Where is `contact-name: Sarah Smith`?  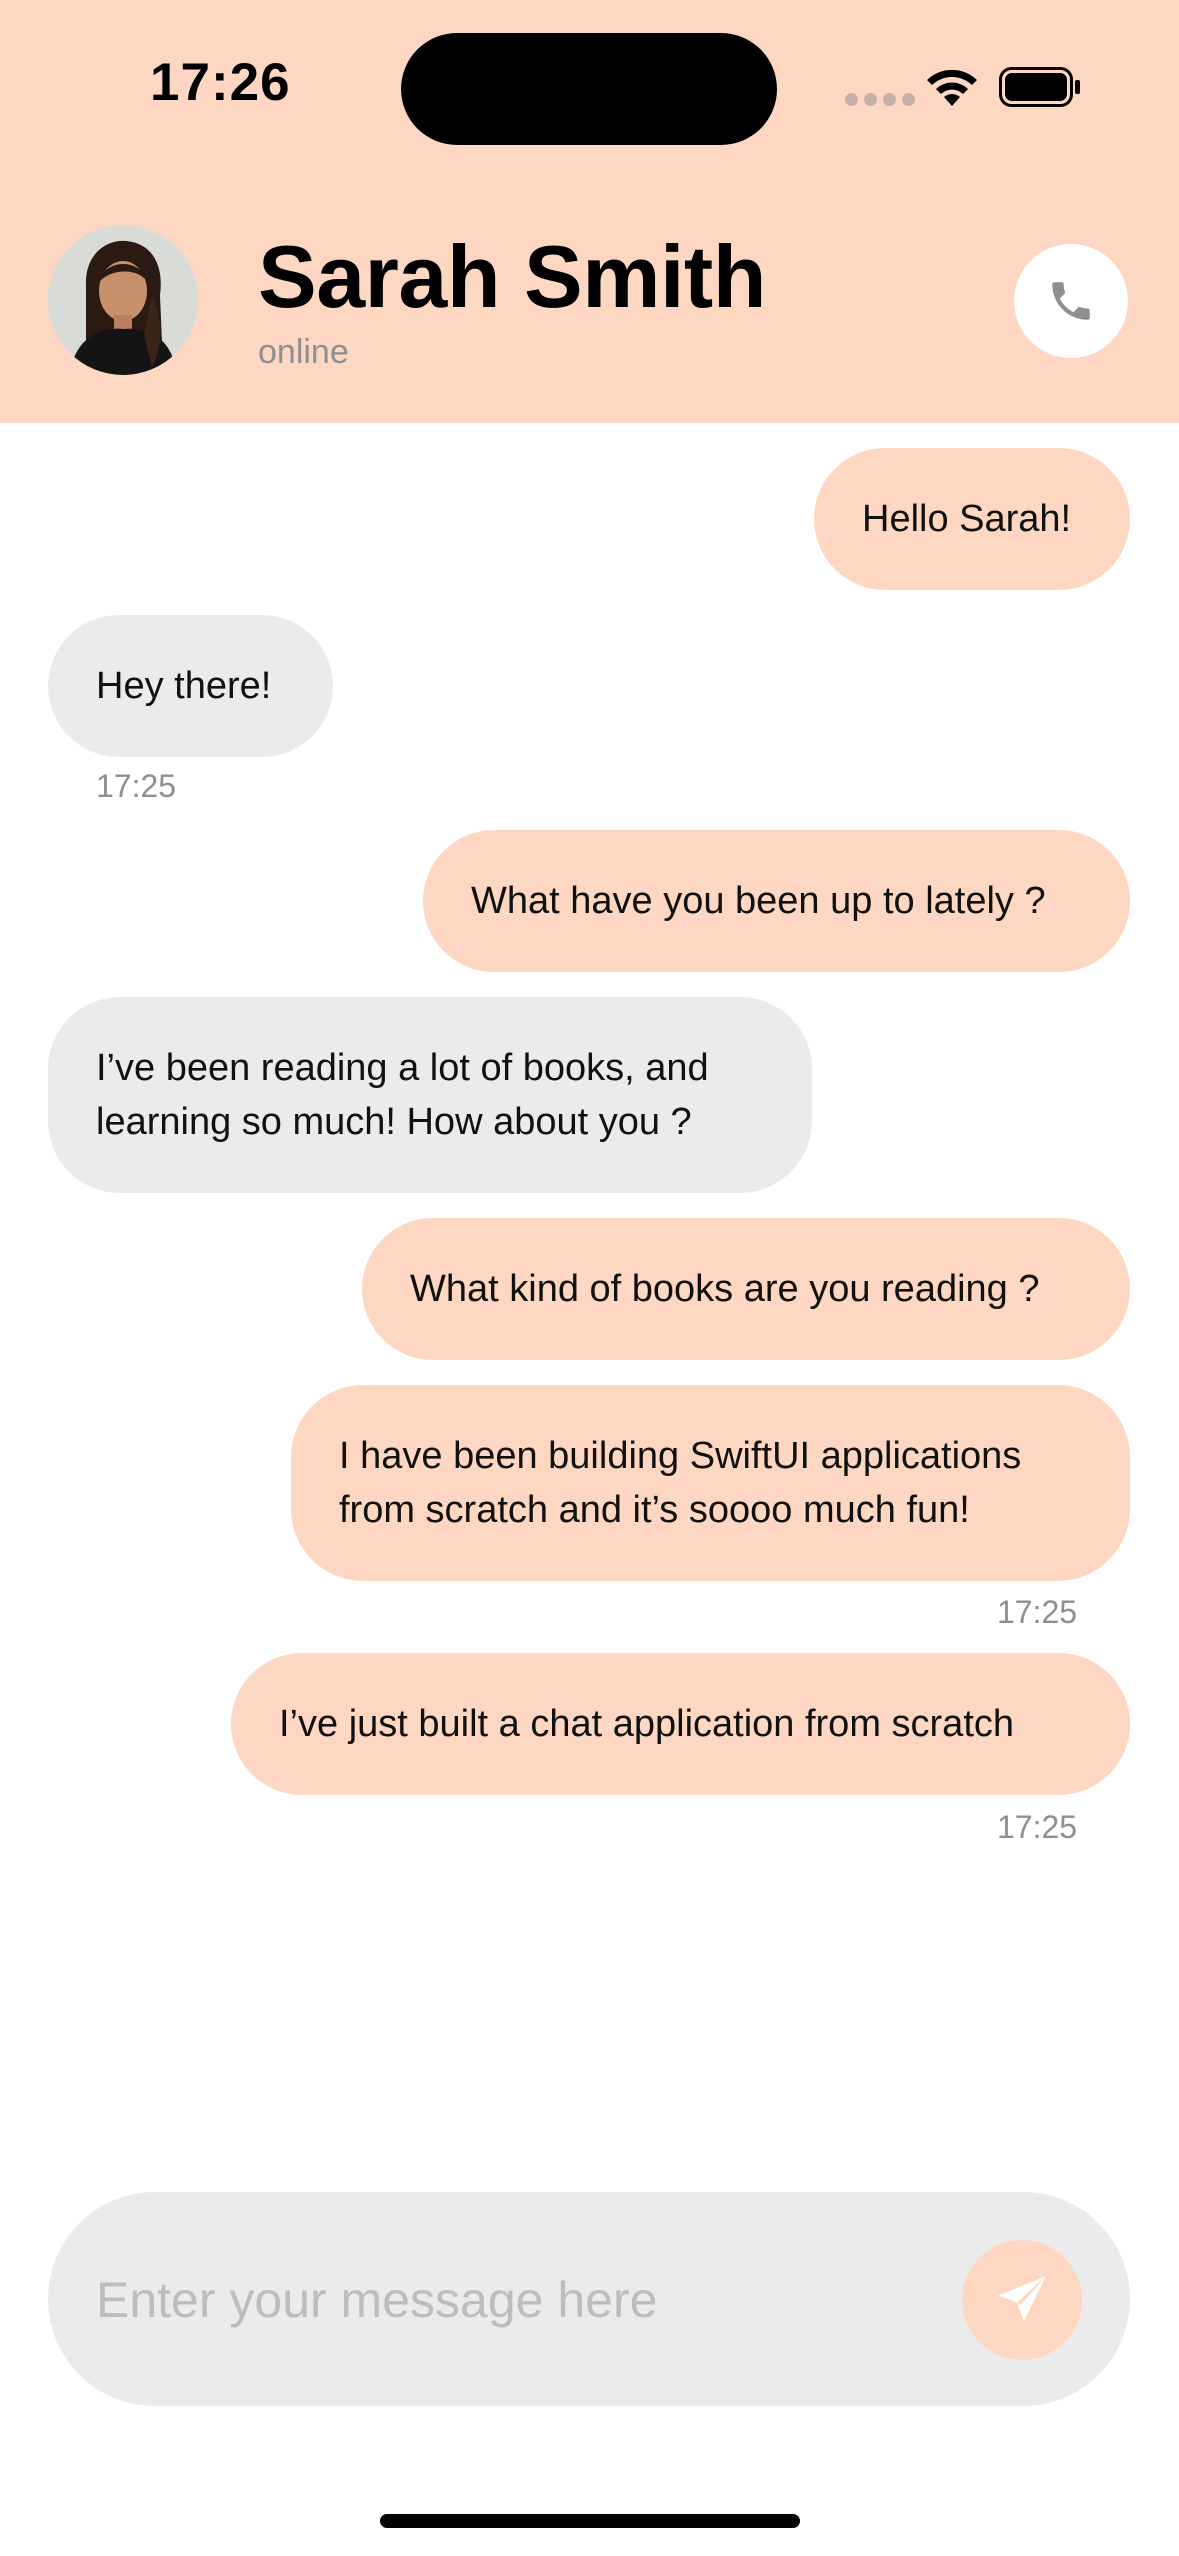
contact-name: Sarah Smith is located at coordinates (512, 276).